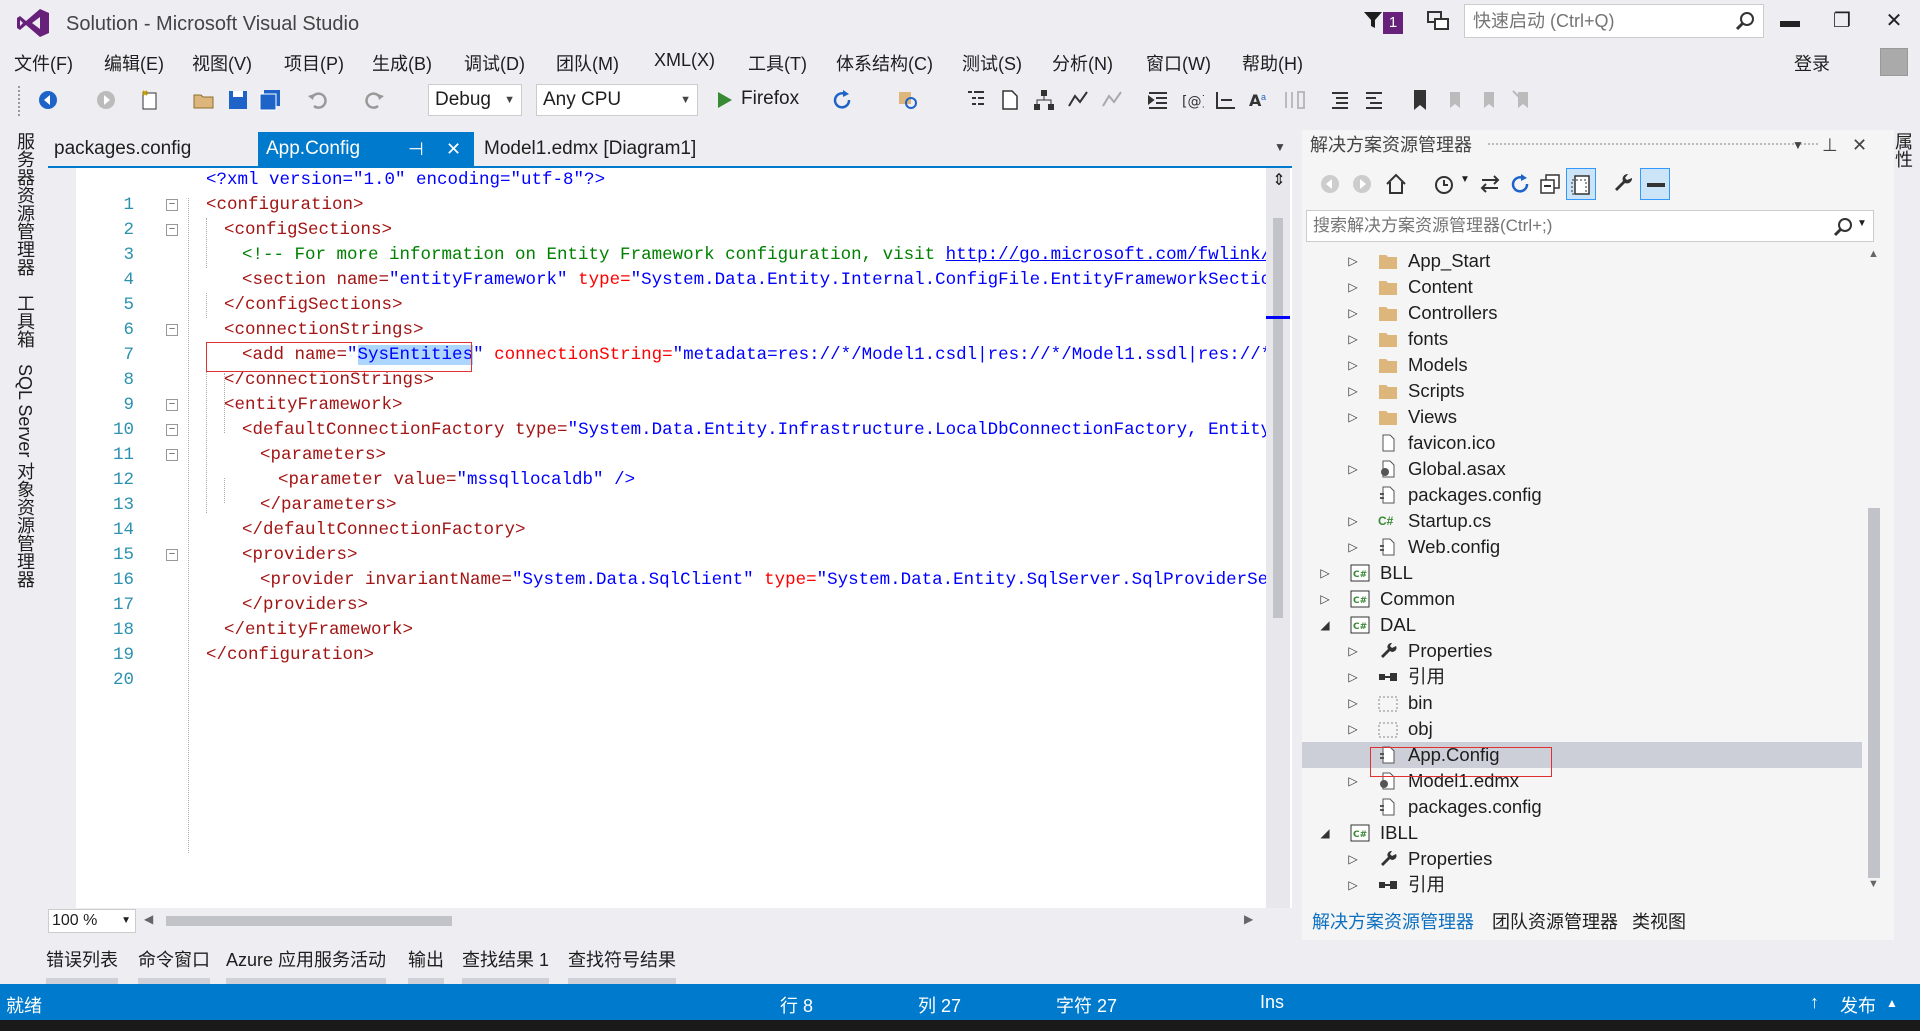  Describe the element at coordinates (1812, 63) in the screenshot. I see `login-link: 登录` at that location.